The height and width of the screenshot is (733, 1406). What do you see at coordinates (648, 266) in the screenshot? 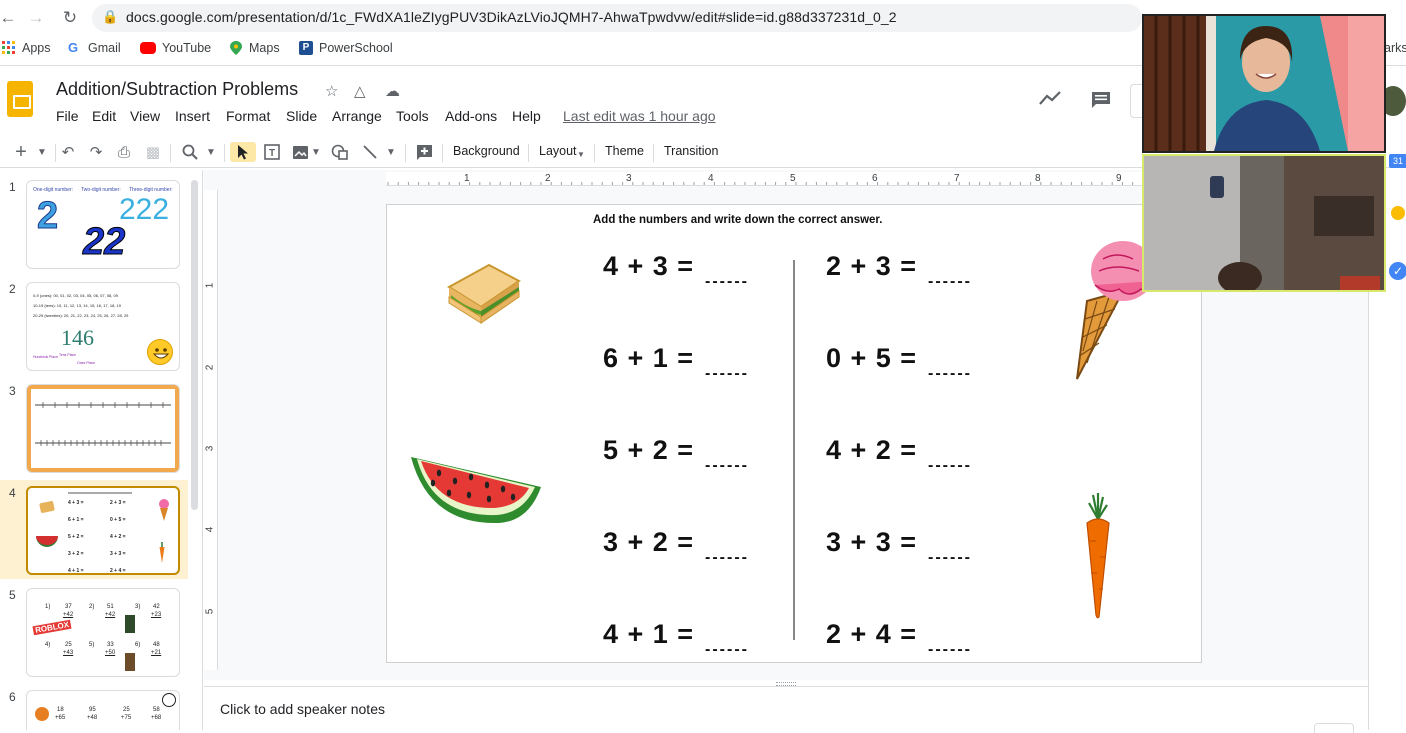
I see `problem-left-1: 4 + 3 =` at bounding box center [648, 266].